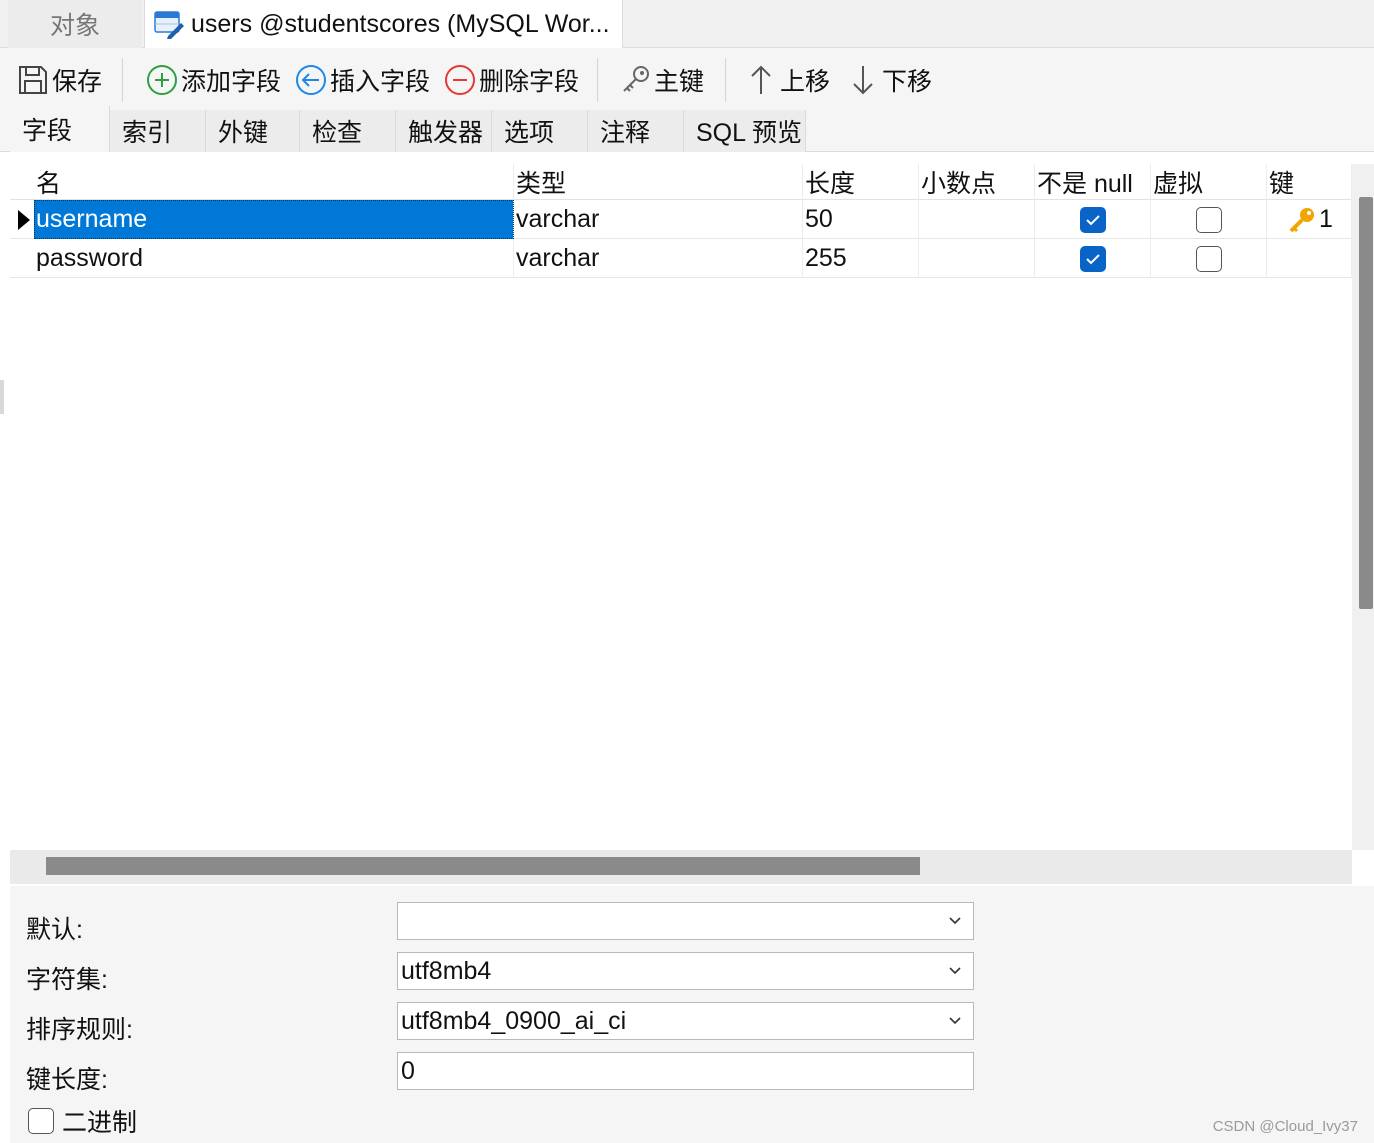 Image resolution: width=1374 pixels, height=1143 pixels. What do you see at coordinates (446, 970) in the screenshot?
I see `charset-value: utf8mb4` at bounding box center [446, 970].